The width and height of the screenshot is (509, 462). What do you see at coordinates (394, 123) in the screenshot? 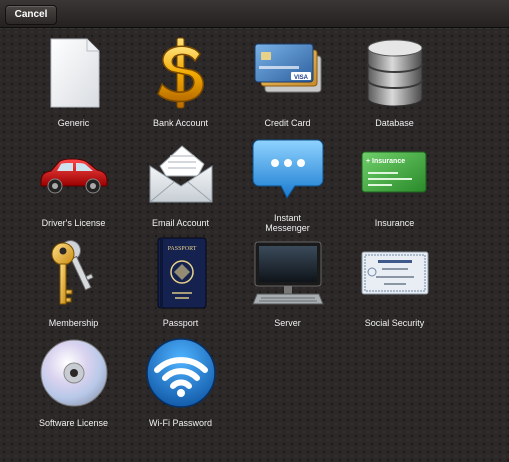
I see `tile-label: Database` at bounding box center [394, 123].